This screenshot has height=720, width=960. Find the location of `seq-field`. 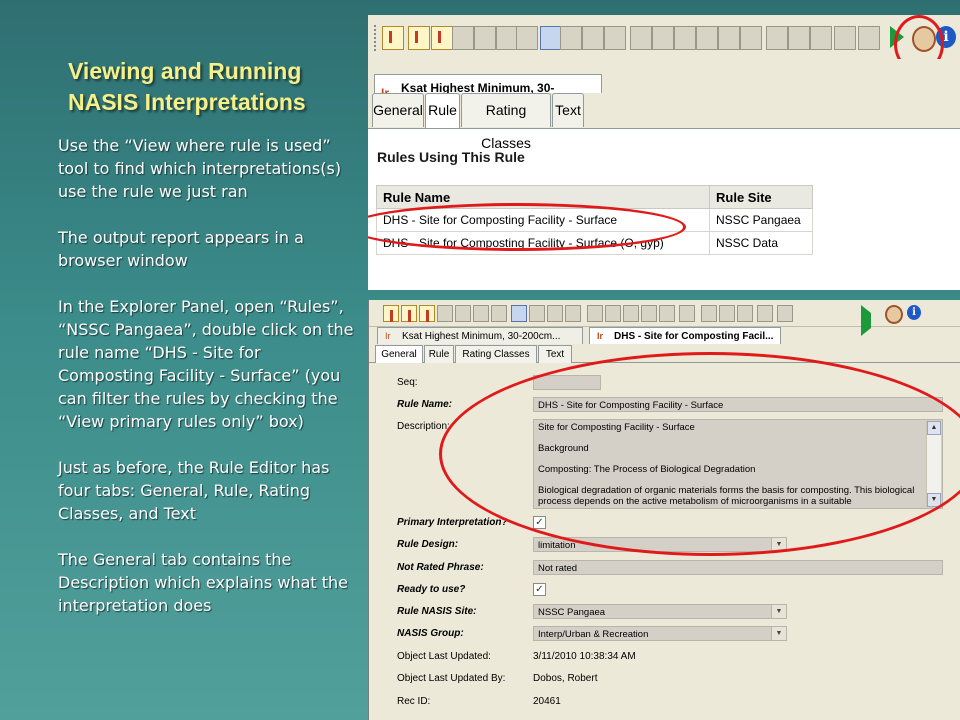

seq-field is located at coordinates (567, 382).